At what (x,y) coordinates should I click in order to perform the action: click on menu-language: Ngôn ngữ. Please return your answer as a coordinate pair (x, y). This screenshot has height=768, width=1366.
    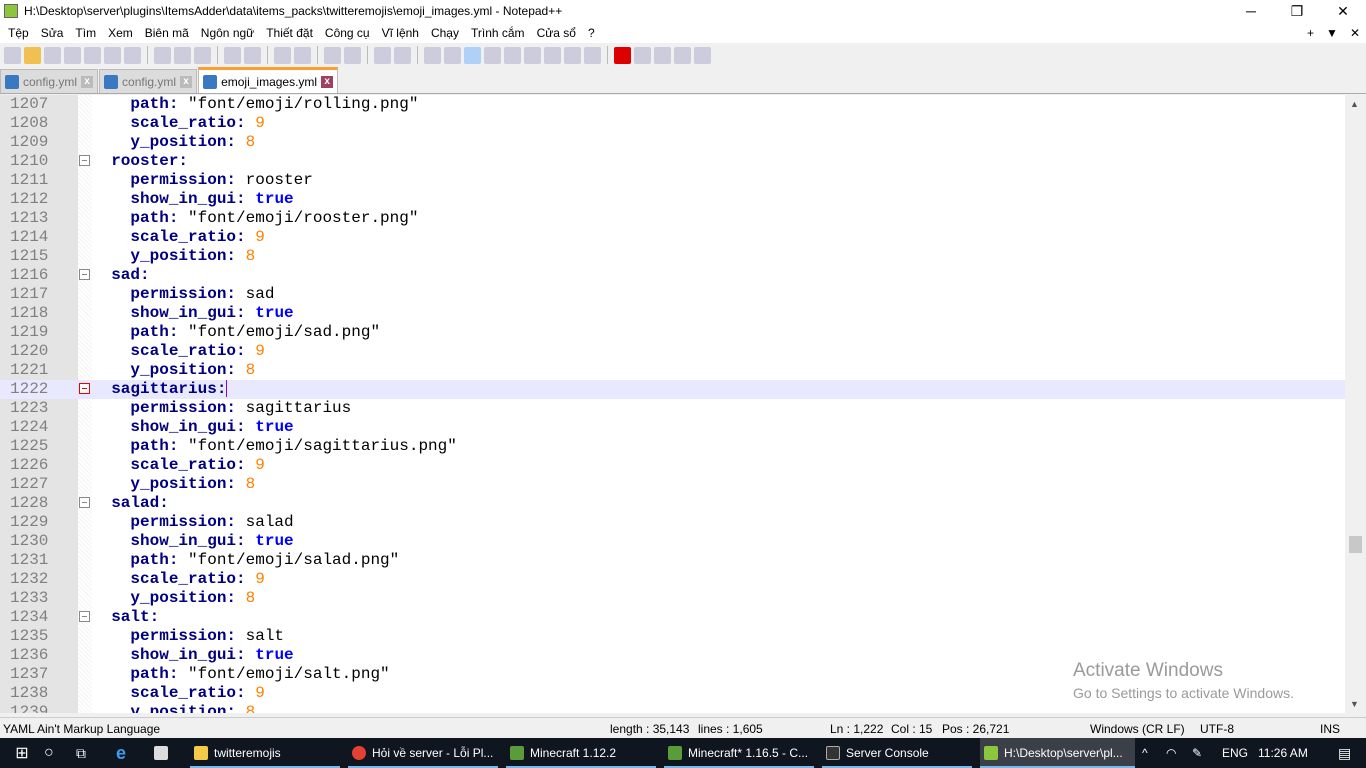
    Looking at the image, I should click on (227, 33).